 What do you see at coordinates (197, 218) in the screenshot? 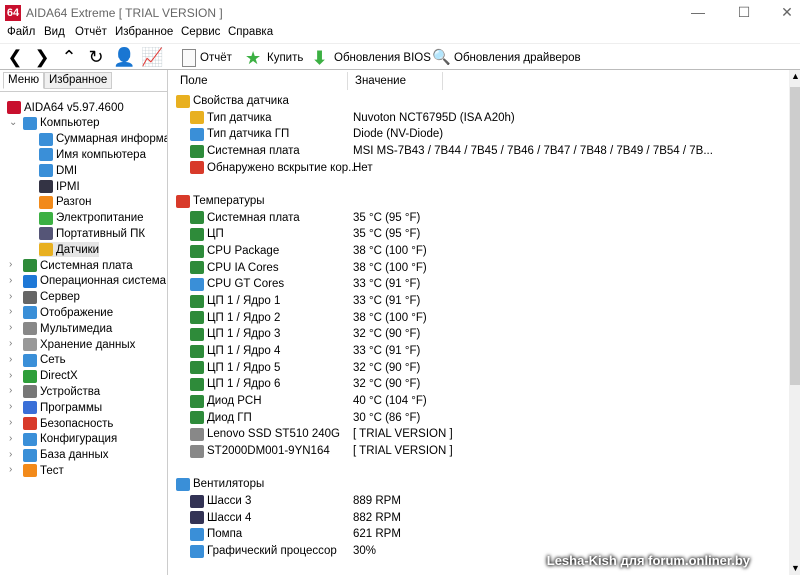
I see `motherboard-icon` at bounding box center [197, 218].